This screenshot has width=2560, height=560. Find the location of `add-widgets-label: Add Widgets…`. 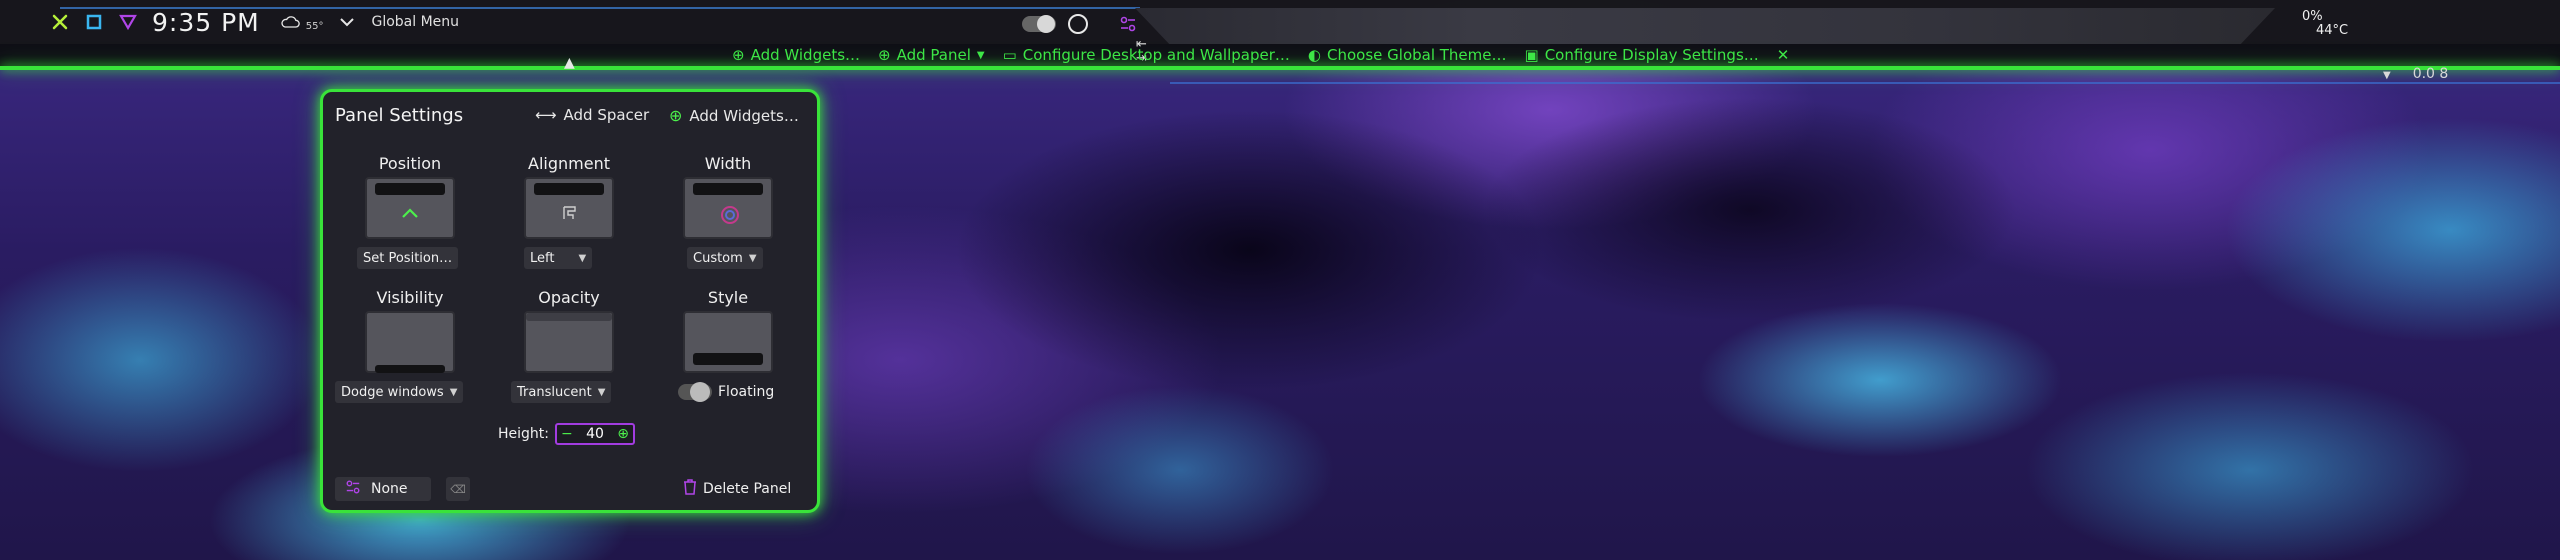

add-widgets-label: Add Widgets… is located at coordinates (744, 115).